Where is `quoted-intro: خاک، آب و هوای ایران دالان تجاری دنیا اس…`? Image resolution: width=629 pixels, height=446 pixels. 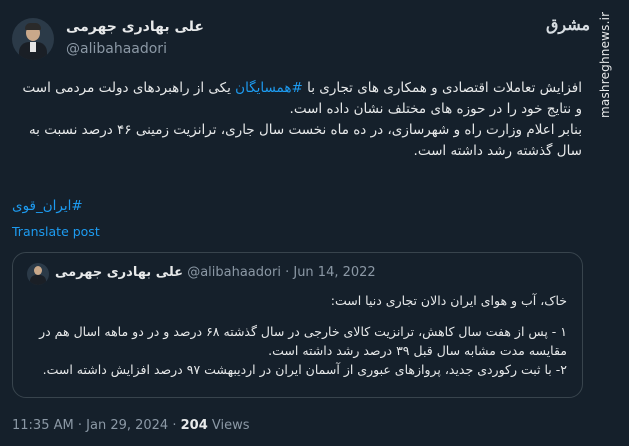 quoted-intro: خاک، آب و هوای ایران دالان تجاری دنیا اس… is located at coordinates (448, 300).